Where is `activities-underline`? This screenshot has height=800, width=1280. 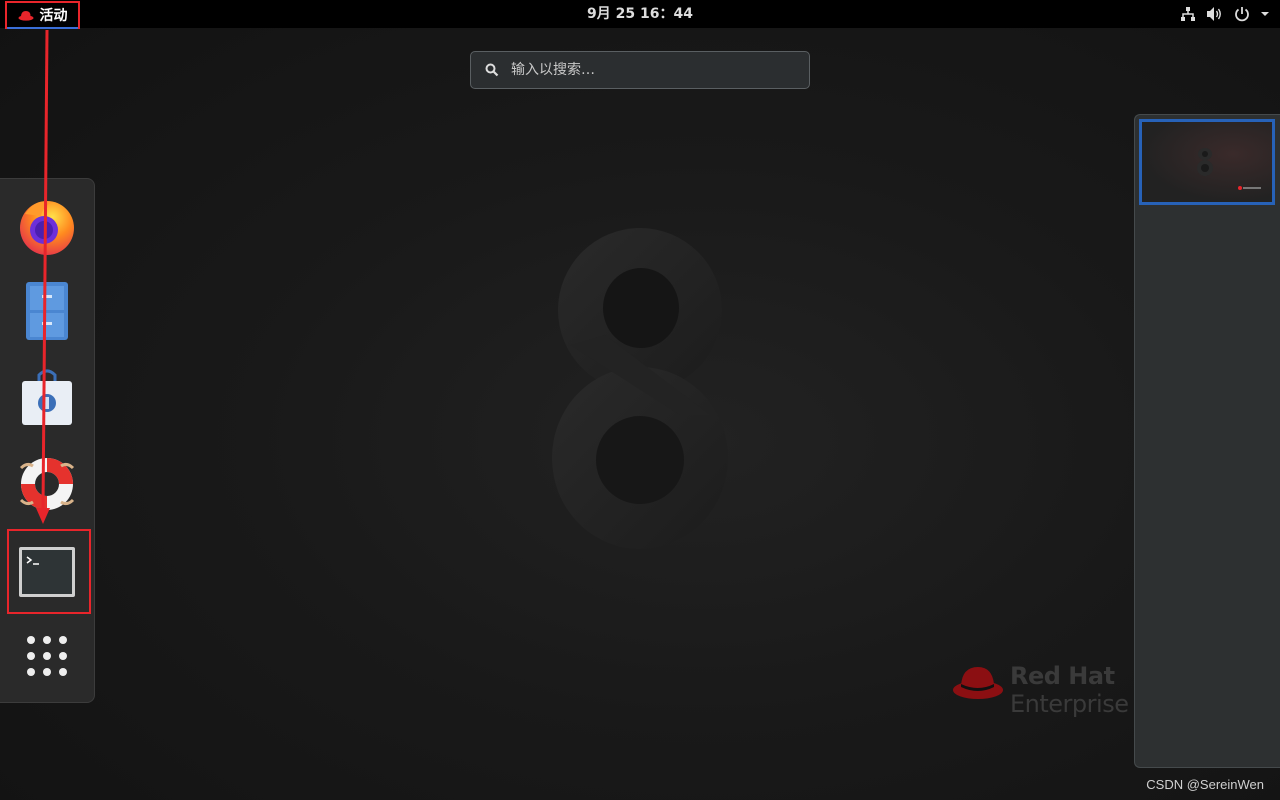 activities-underline is located at coordinates (42, 28).